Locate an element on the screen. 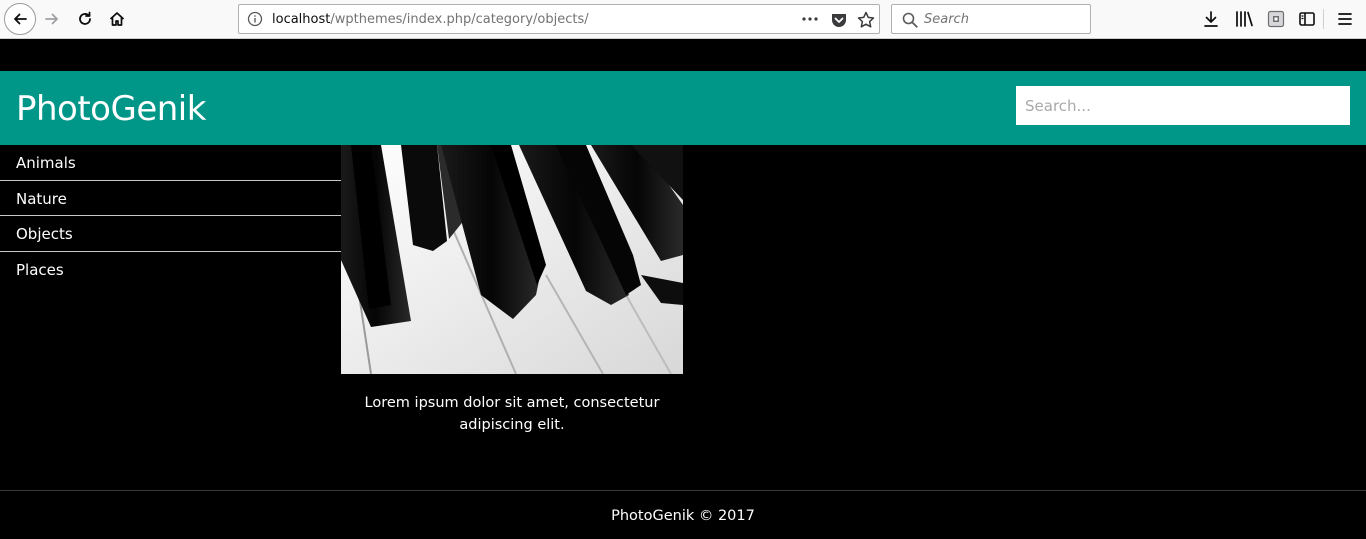 This screenshot has width=1366, height=539. category-nav: Animals Nature Objects Places is located at coordinates (170, 216).